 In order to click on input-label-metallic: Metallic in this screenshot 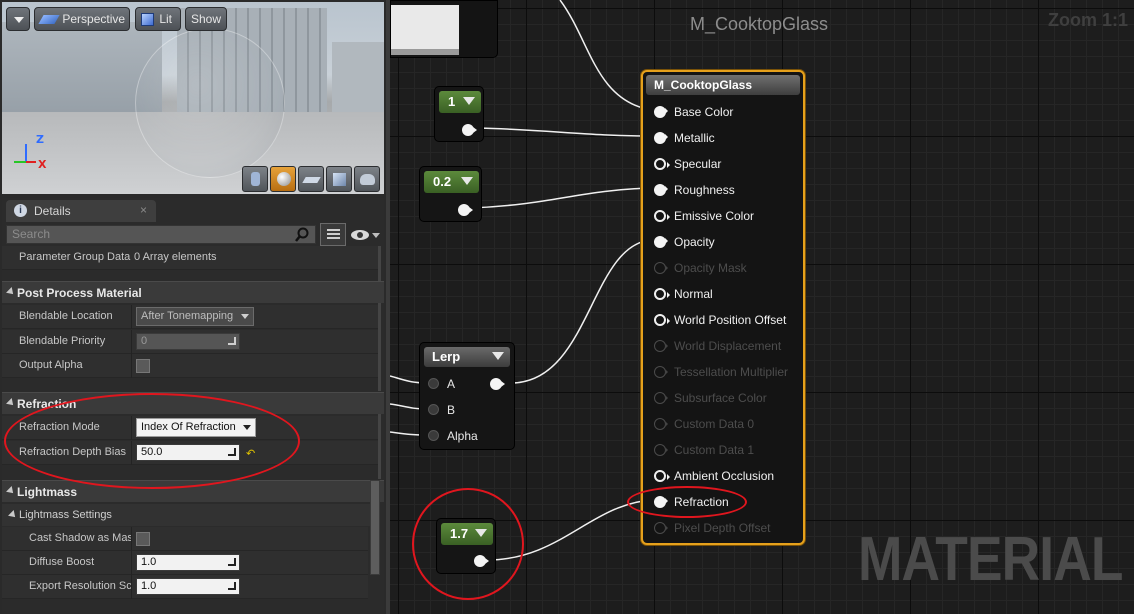, I will do `click(694, 138)`.